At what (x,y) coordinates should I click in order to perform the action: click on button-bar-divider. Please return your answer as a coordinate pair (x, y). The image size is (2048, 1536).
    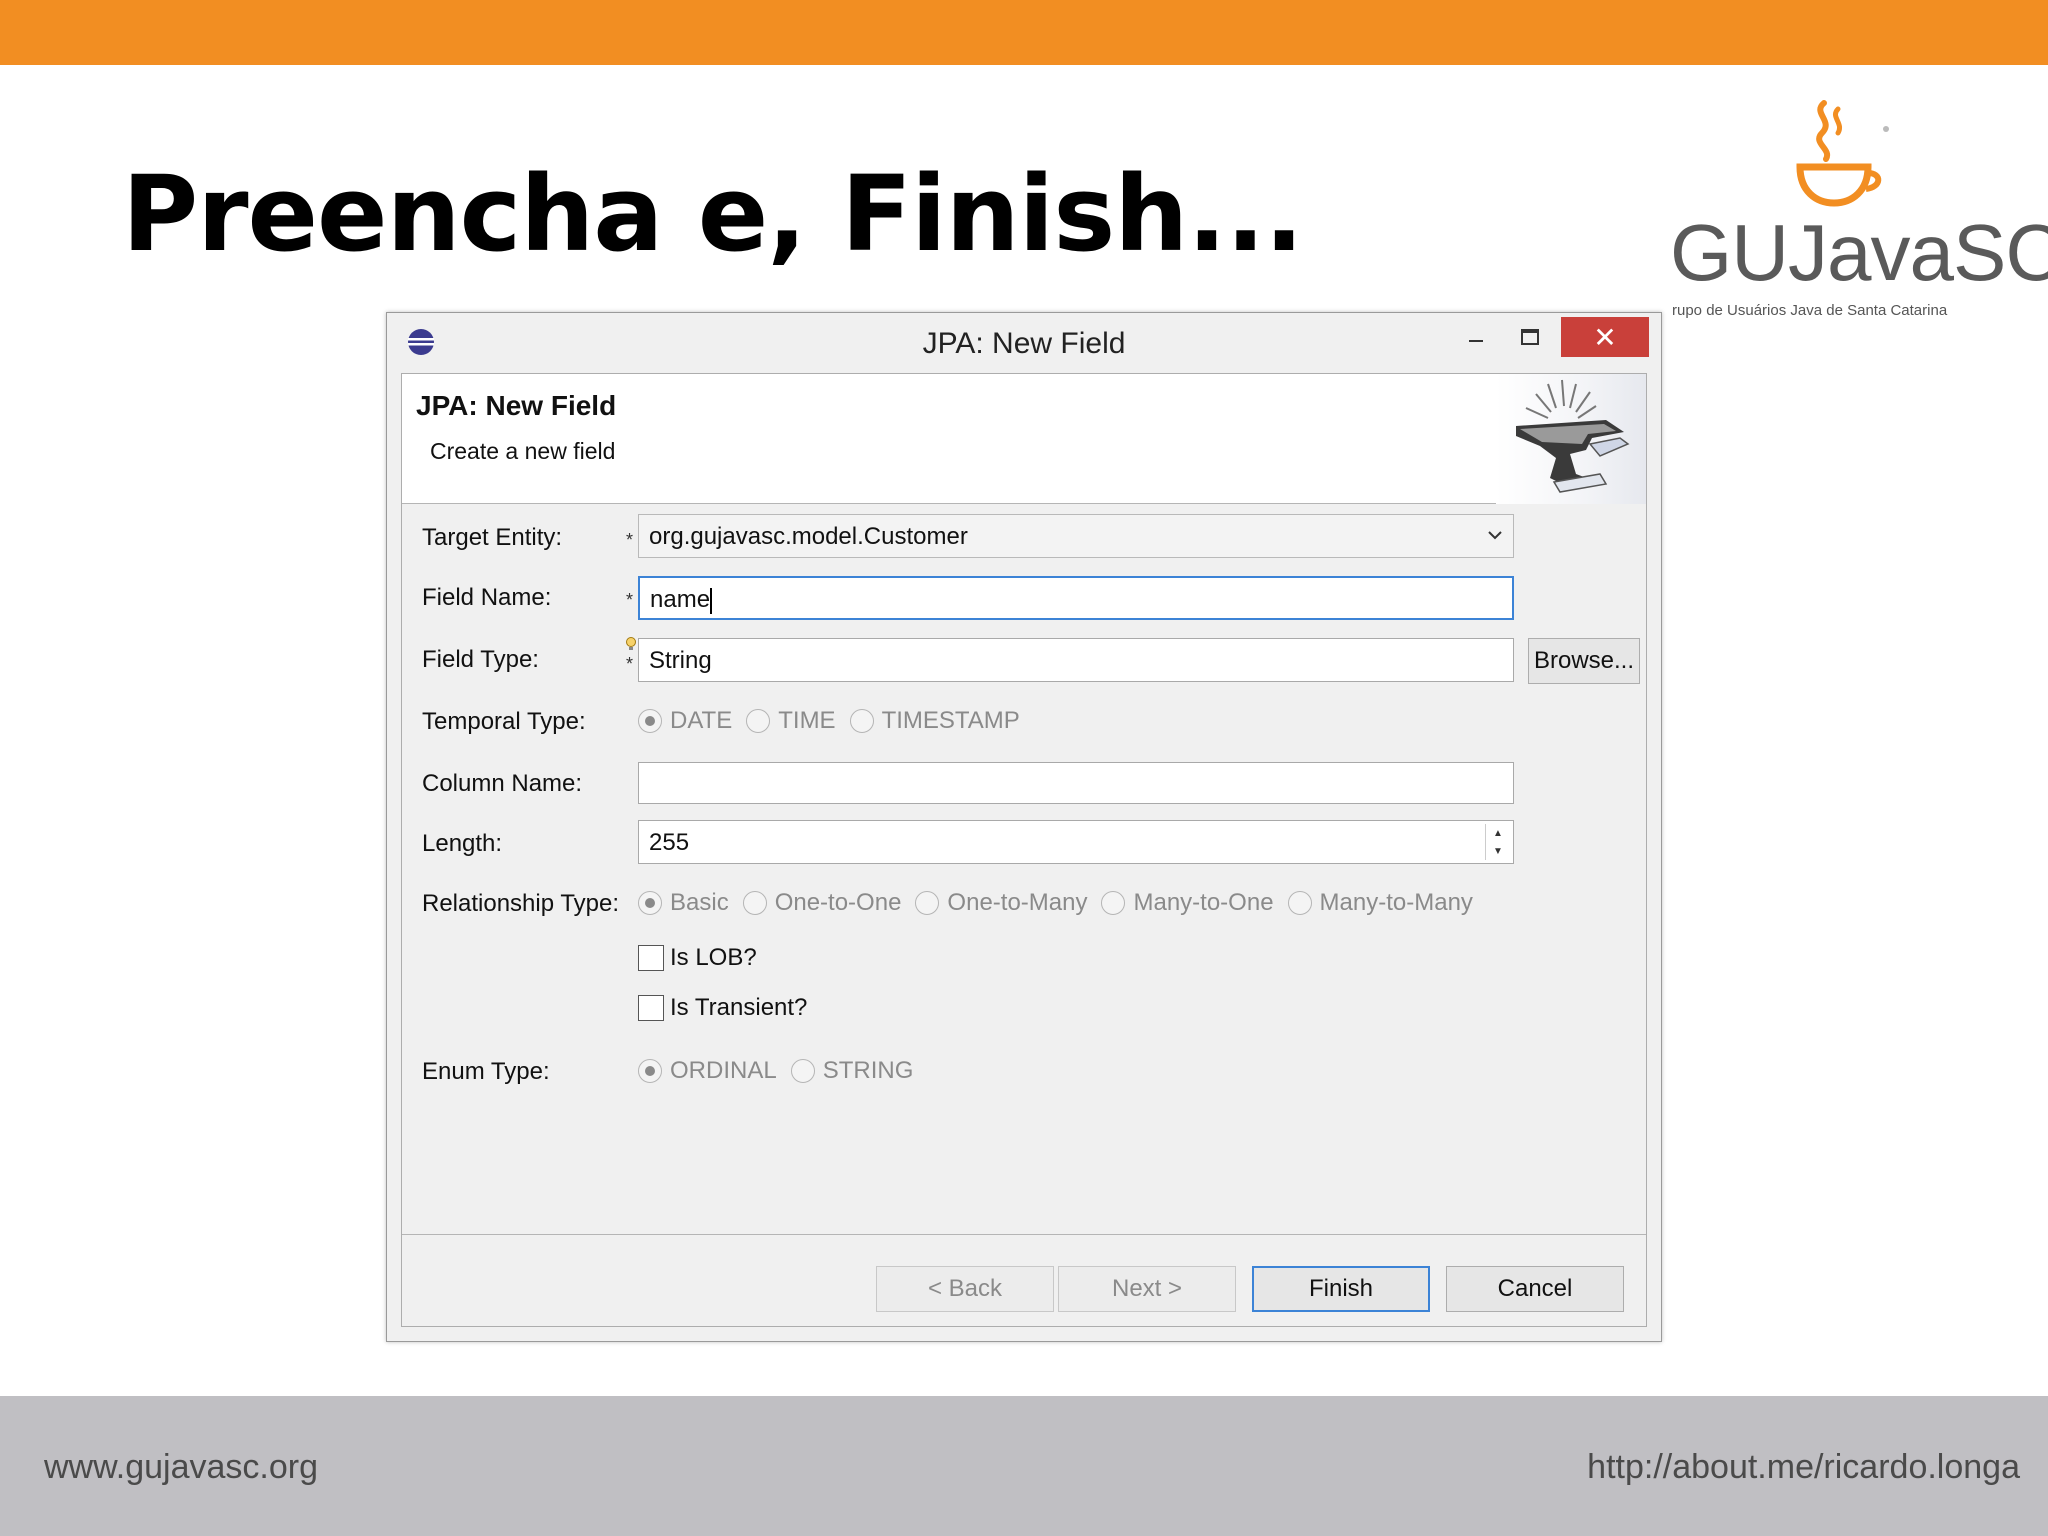
    Looking at the image, I should click on (1024, 1234).